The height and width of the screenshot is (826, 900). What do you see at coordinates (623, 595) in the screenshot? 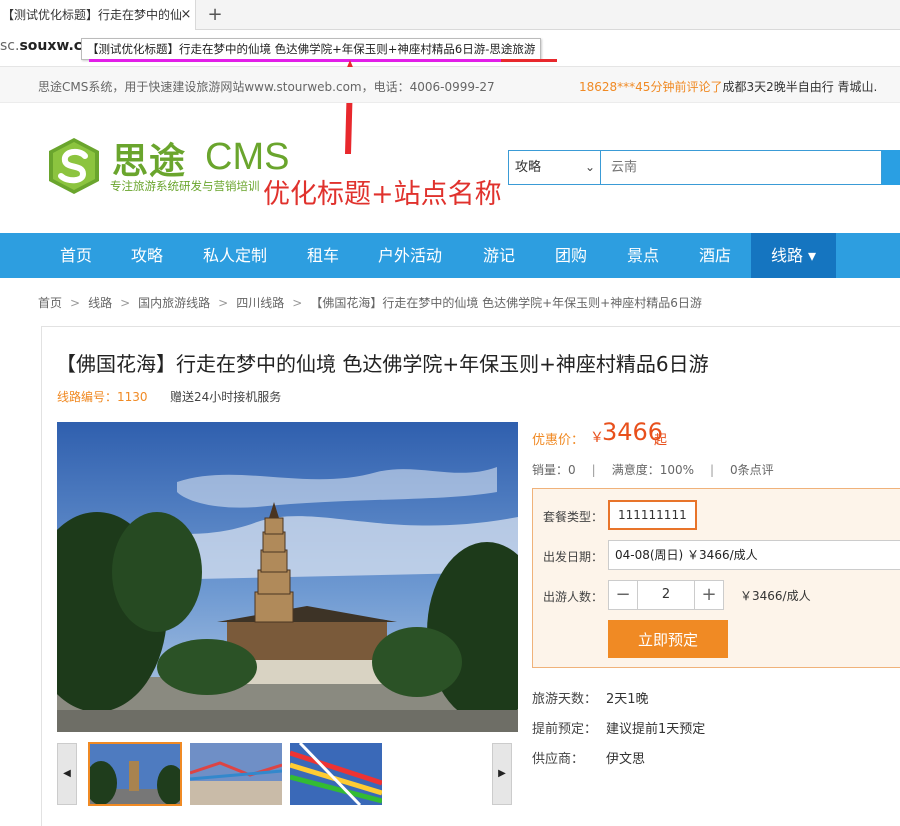
I see `quantity-decrease-button: −` at bounding box center [623, 595].